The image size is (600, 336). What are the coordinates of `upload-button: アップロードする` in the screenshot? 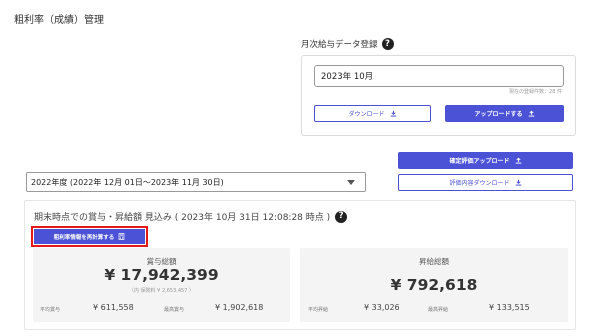 It's located at (504, 113).